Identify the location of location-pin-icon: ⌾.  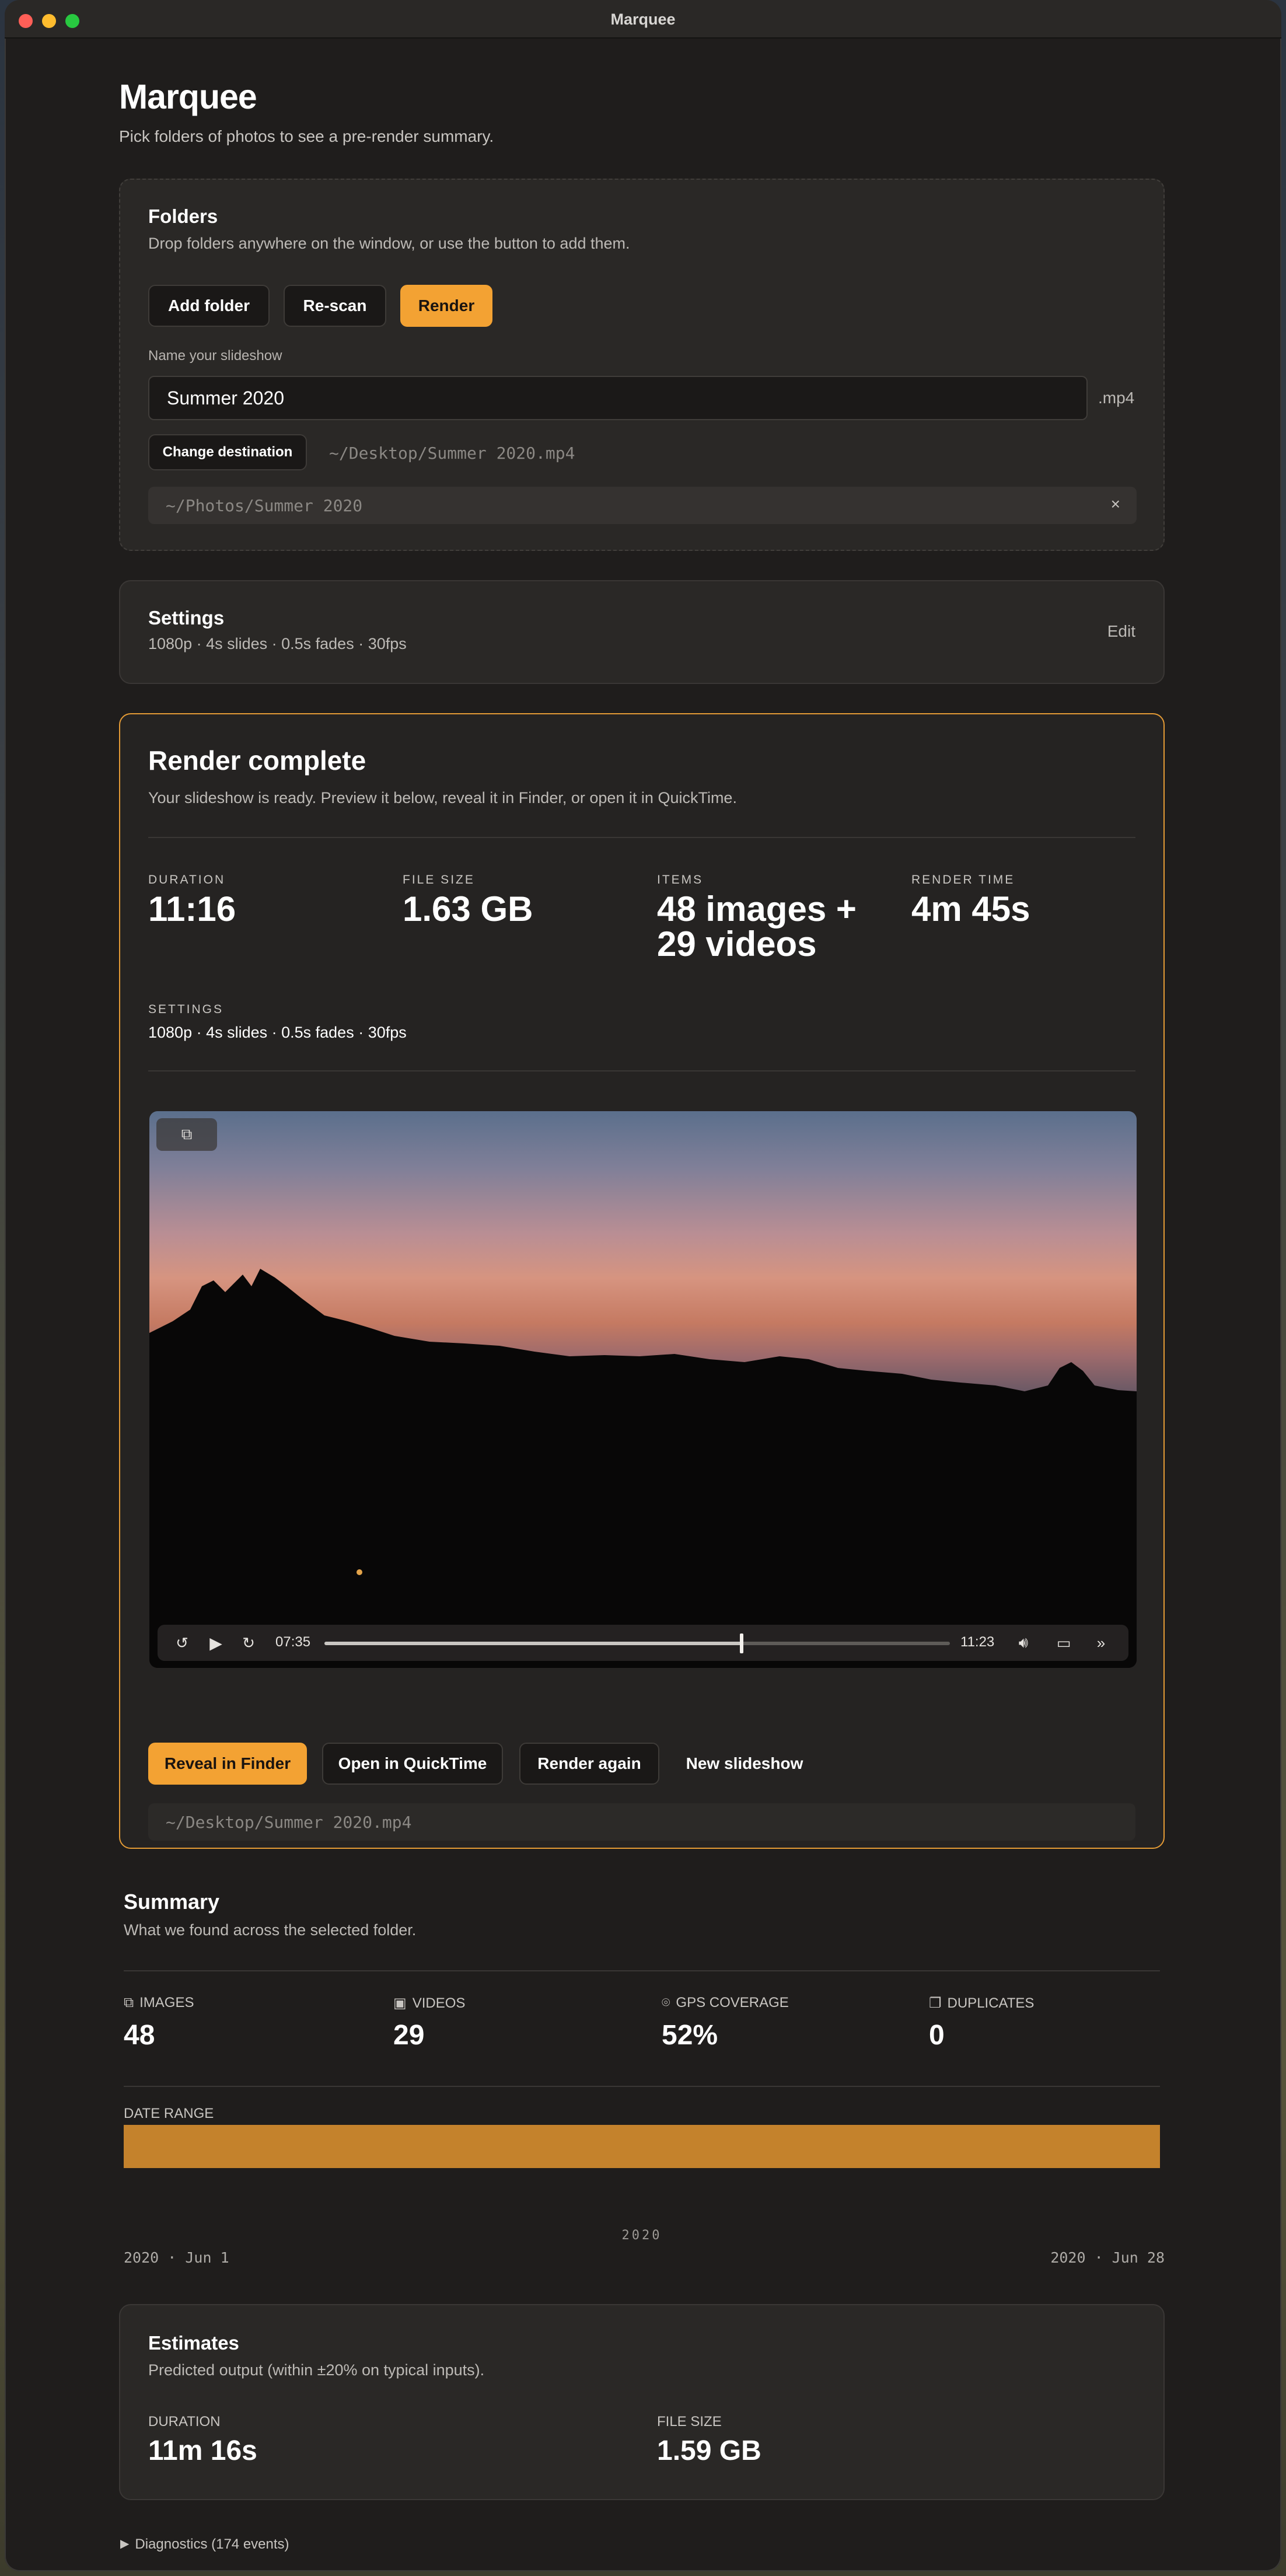
(666, 2002).